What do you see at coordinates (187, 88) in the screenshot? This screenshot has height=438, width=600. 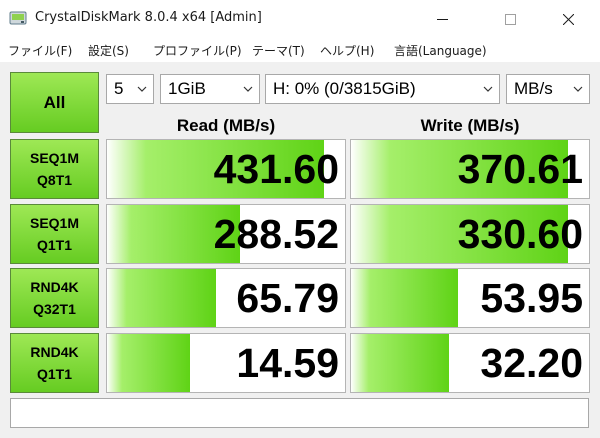 I see `test-size-value: 1GiB` at bounding box center [187, 88].